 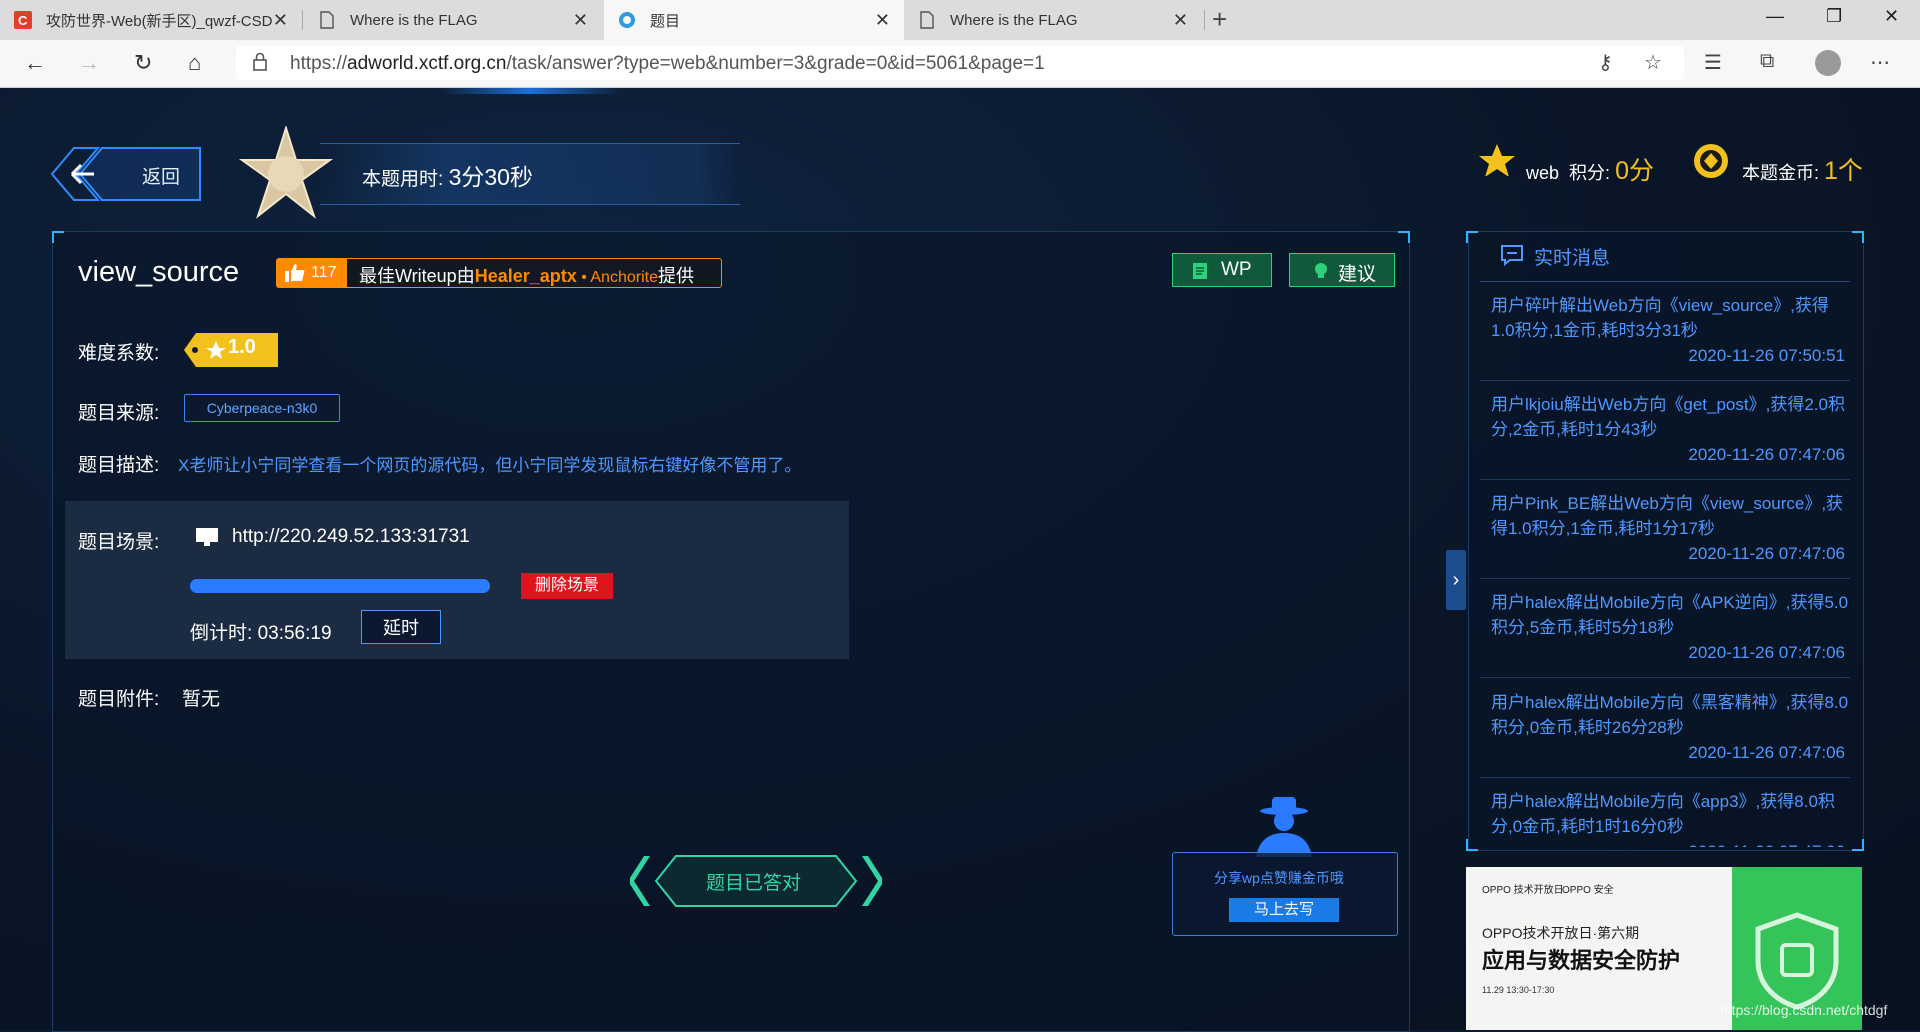 What do you see at coordinates (1634, 171) in the screenshot?
I see `score-value: 0分` at bounding box center [1634, 171].